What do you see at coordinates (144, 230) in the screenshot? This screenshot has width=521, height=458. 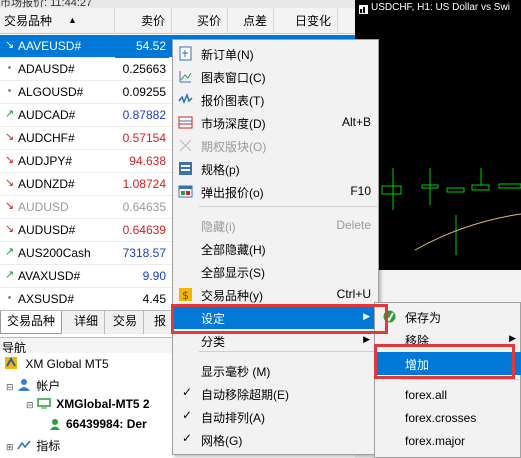 I see `row-bid: 0.64639` at bounding box center [144, 230].